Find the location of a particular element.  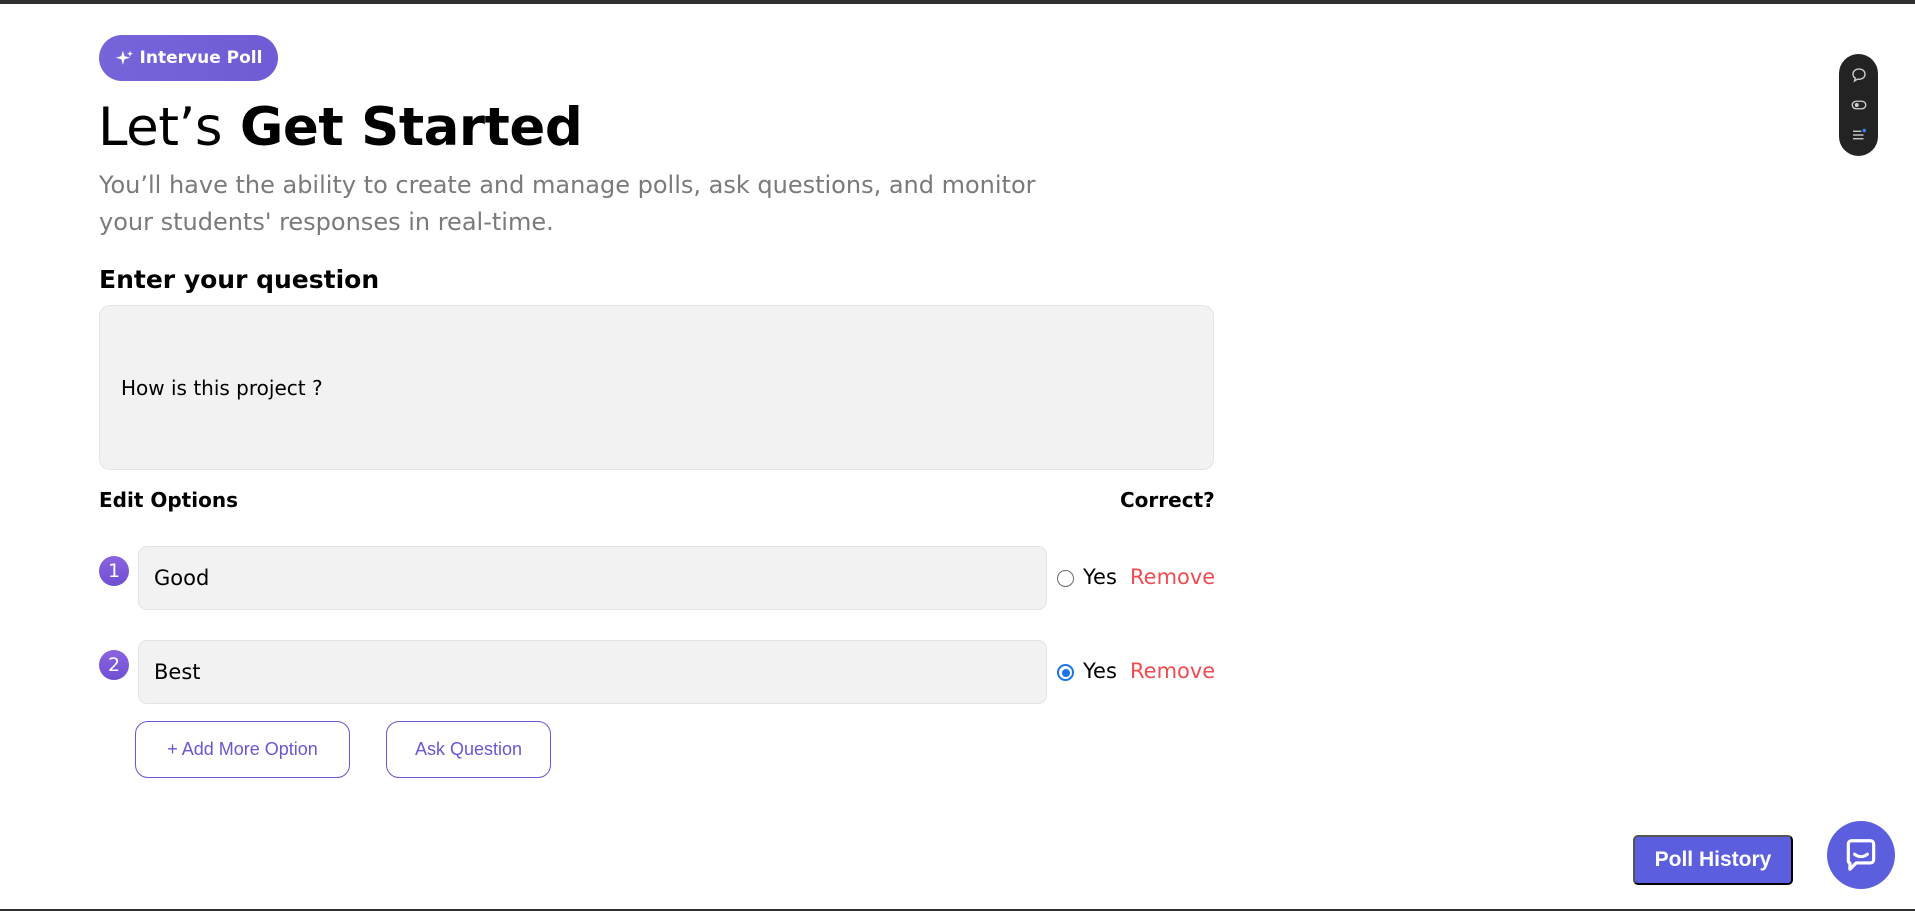

chat-bubble-icon is located at coordinates (1861, 855).